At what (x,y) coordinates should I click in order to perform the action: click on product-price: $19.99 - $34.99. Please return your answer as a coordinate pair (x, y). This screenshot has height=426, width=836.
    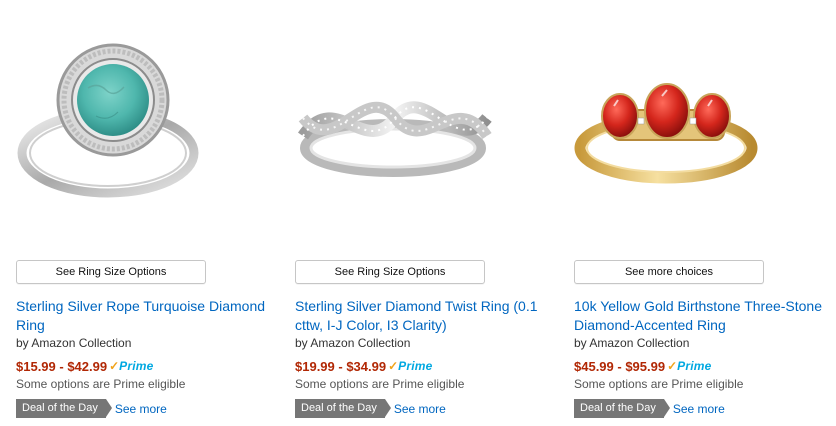
    Looking at the image, I should click on (341, 366).